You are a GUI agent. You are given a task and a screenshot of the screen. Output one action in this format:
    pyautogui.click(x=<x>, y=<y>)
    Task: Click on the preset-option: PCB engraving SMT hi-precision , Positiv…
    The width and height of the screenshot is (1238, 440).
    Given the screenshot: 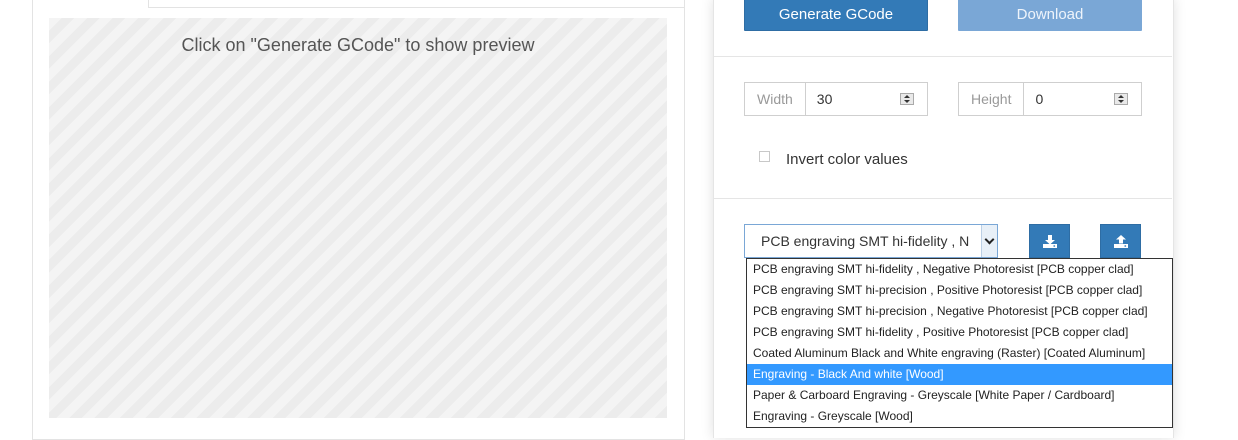 What is the action you would take?
    pyautogui.click(x=959, y=290)
    